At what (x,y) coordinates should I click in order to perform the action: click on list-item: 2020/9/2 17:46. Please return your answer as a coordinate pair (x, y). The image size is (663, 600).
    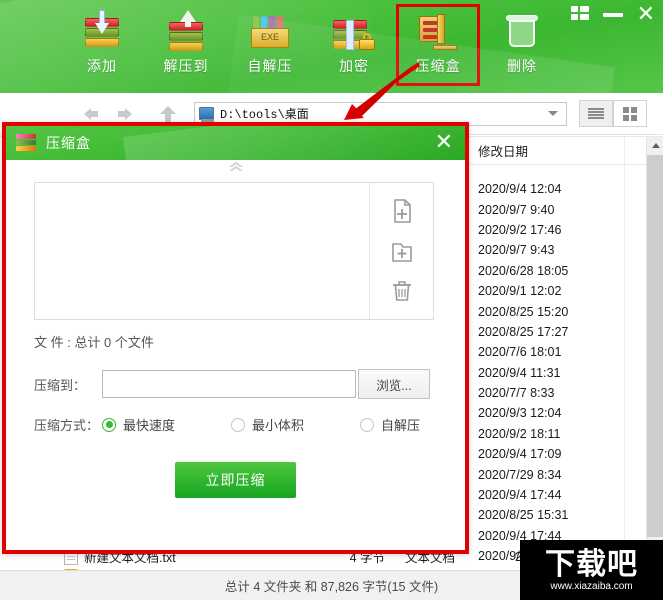
    Looking at the image, I should click on (545, 230).